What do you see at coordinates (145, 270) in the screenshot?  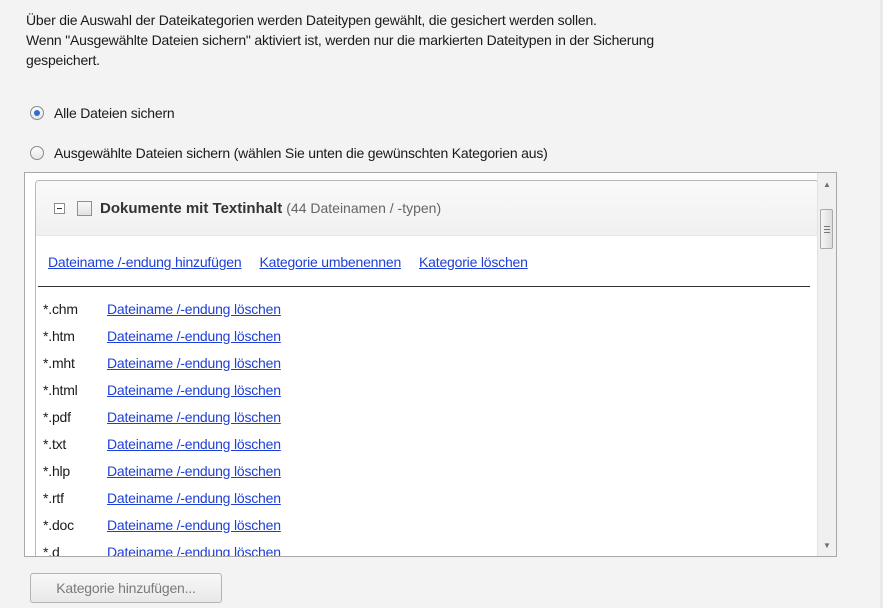 I see `add-filename-link: Dateiname /-endung hinzufügen` at bounding box center [145, 270].